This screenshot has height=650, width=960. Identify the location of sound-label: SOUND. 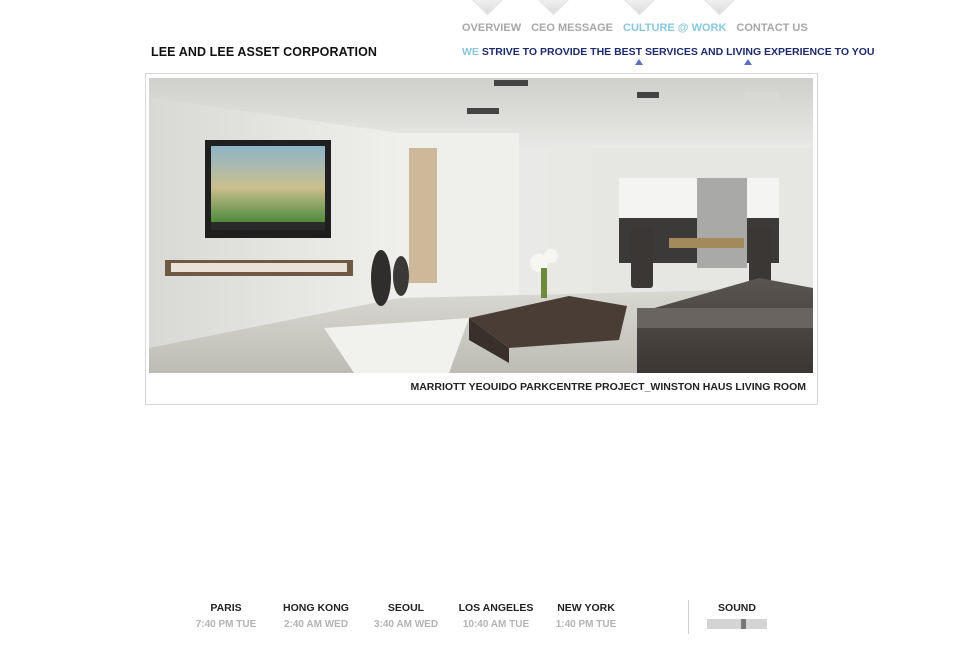
(737, 608).